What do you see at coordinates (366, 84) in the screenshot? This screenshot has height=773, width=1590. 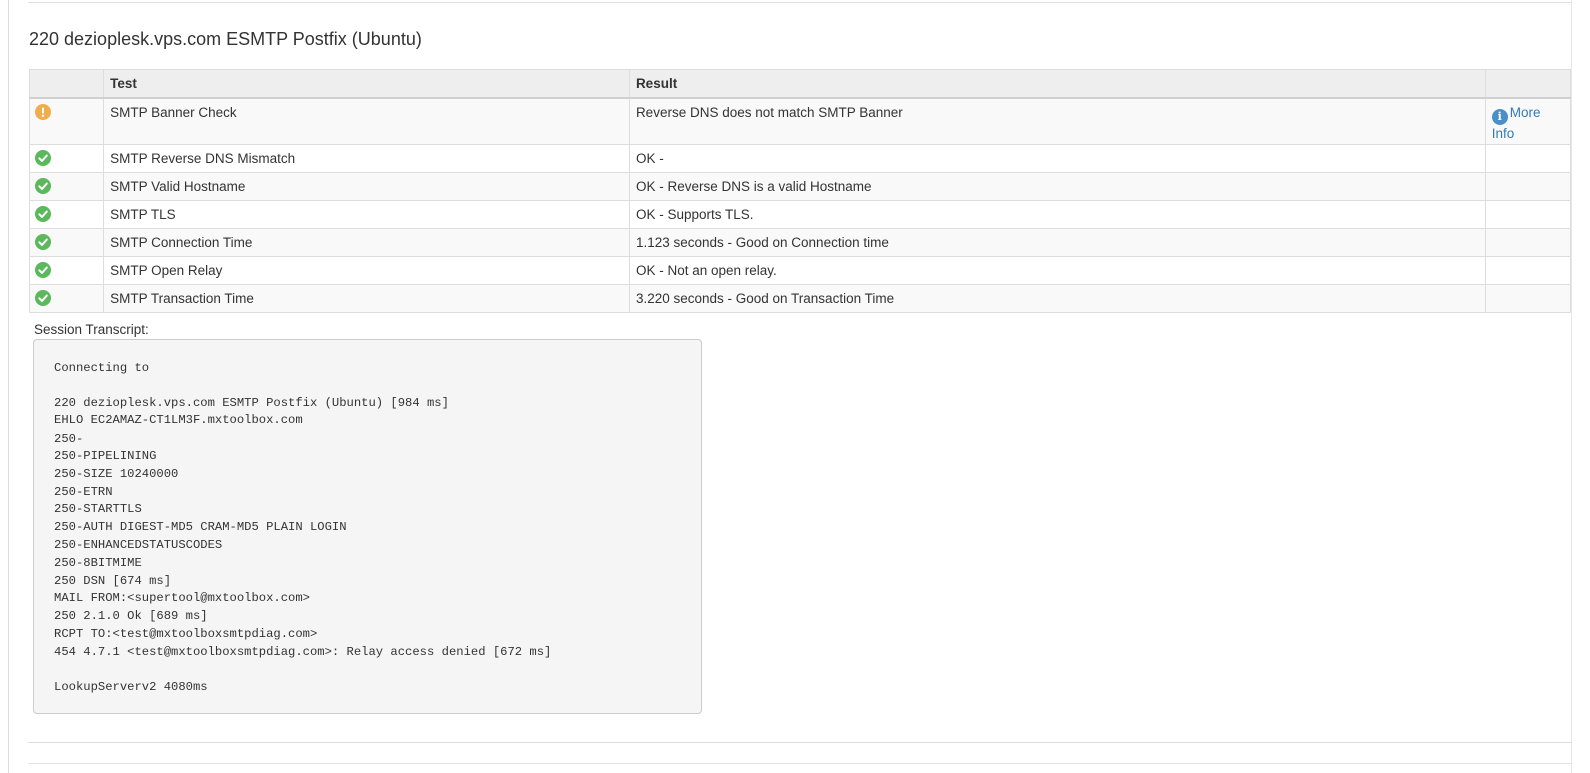 I see `test-column-header: Test` at bounding box center [366, 84].